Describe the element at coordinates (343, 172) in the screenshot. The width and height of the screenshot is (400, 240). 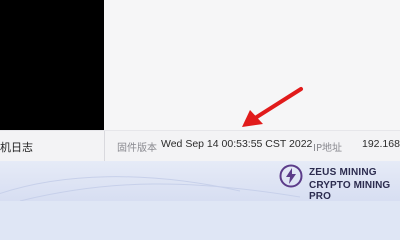
I see `watermark-title: ZEUS MINING` at that location.